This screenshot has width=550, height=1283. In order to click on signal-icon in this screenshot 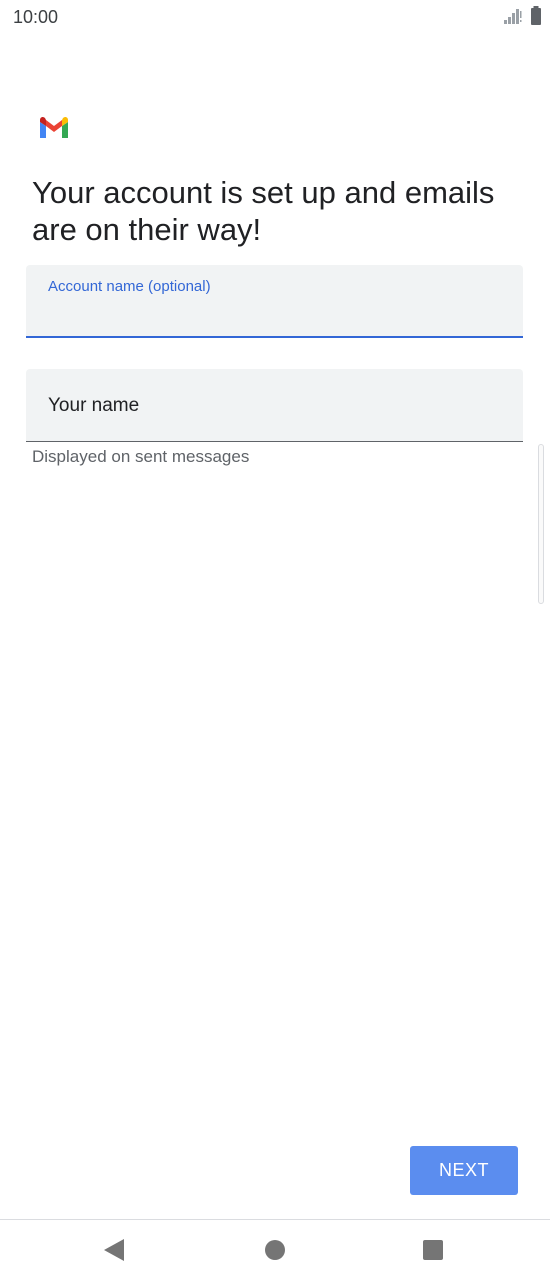, I will do `click(512, 18)`.